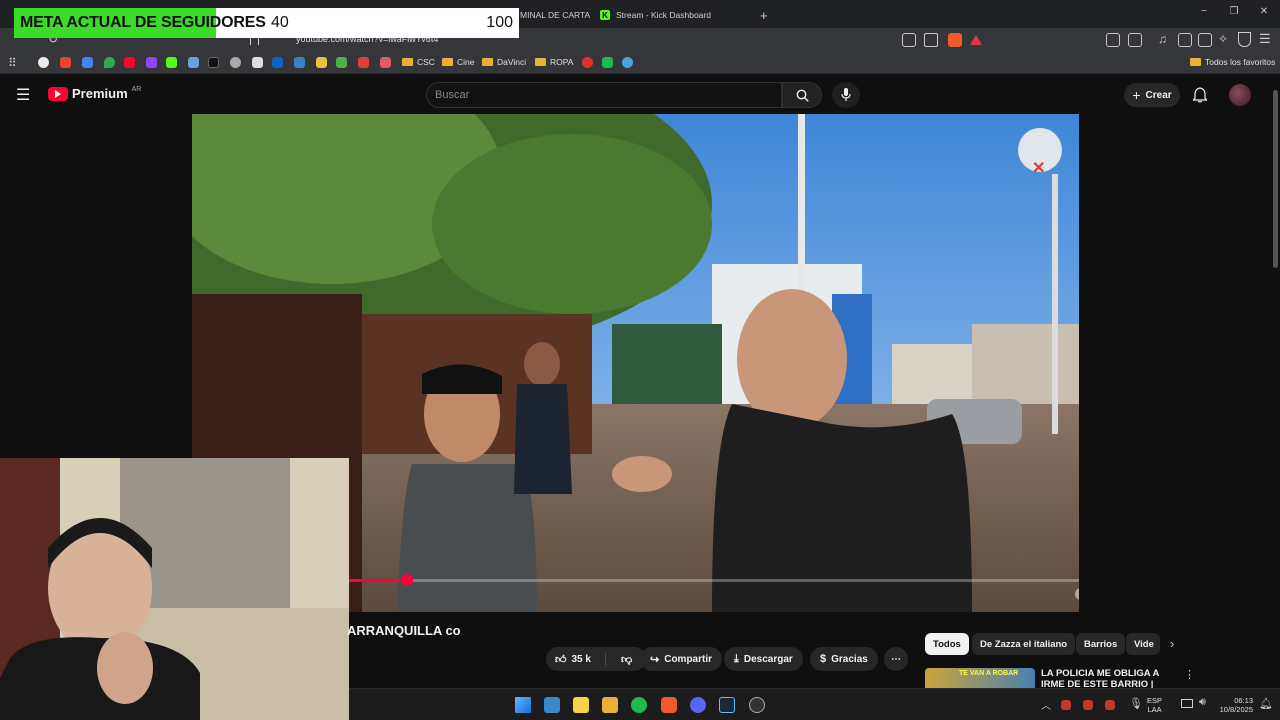 The height and width of the screenshot is (720, 1280). What do you see at coordinates (698, 705) in the screenshot?
I see `discord-icon` at bounding box center [698, 705].